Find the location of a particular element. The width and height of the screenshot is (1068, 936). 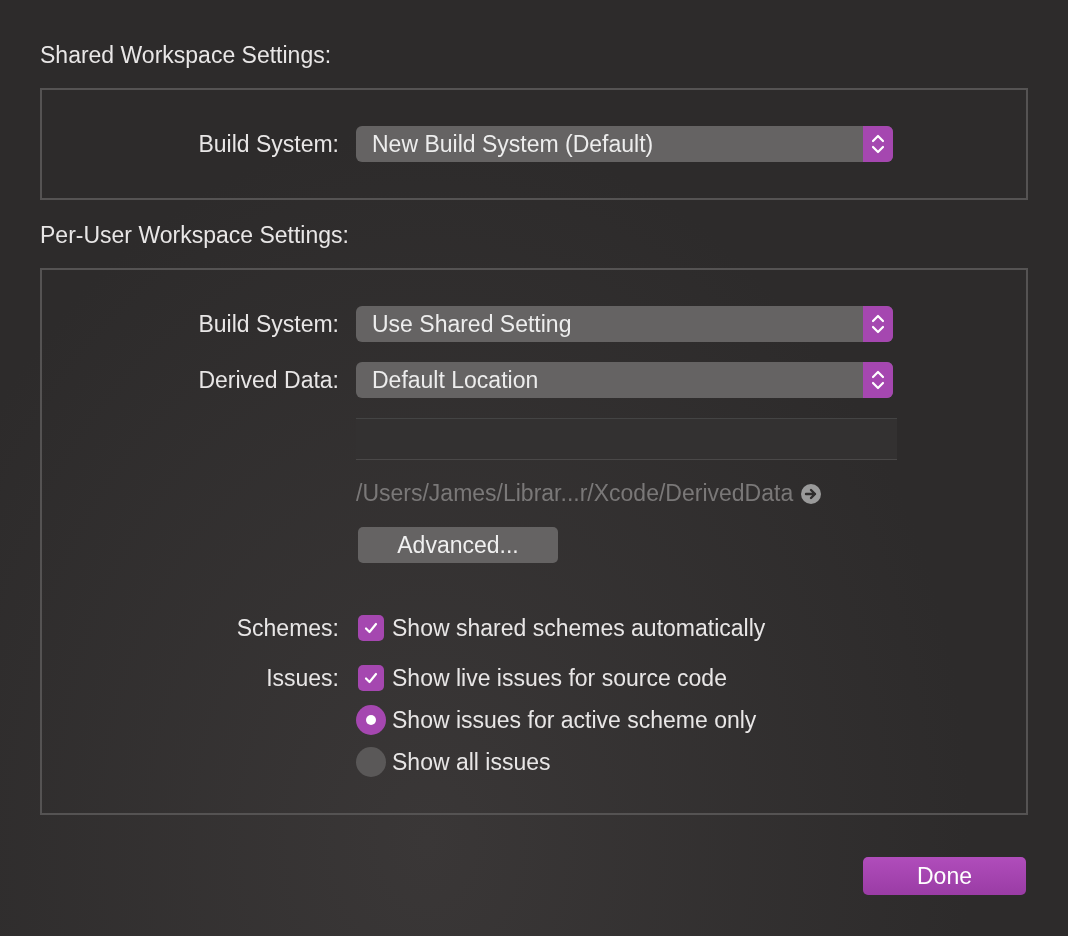

popup-button: Use Shared Setting is located at coordinates (624, 324).